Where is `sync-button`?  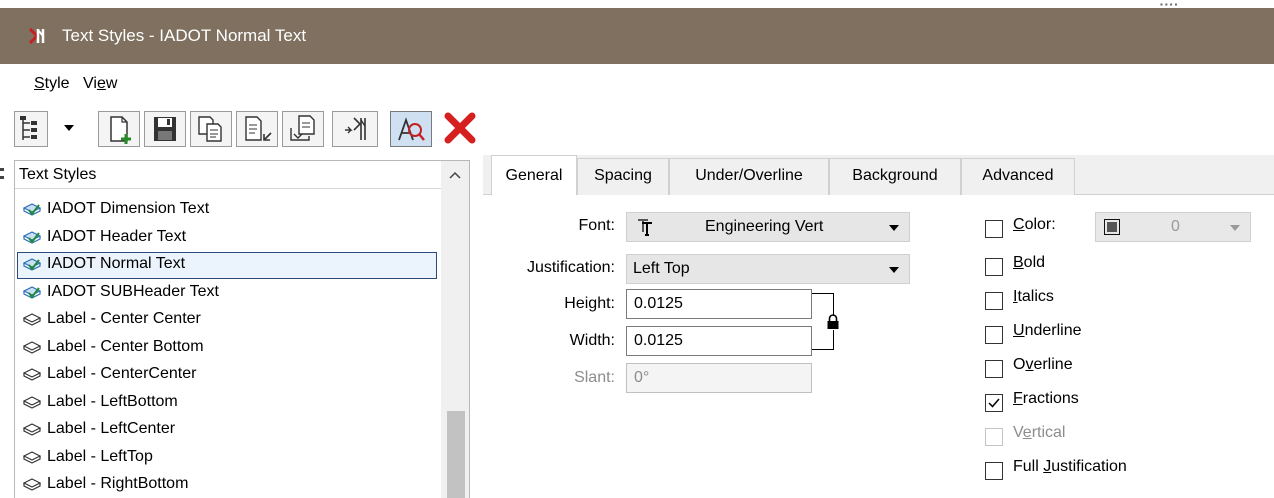
sync-button is located at coordinates (355, 129).